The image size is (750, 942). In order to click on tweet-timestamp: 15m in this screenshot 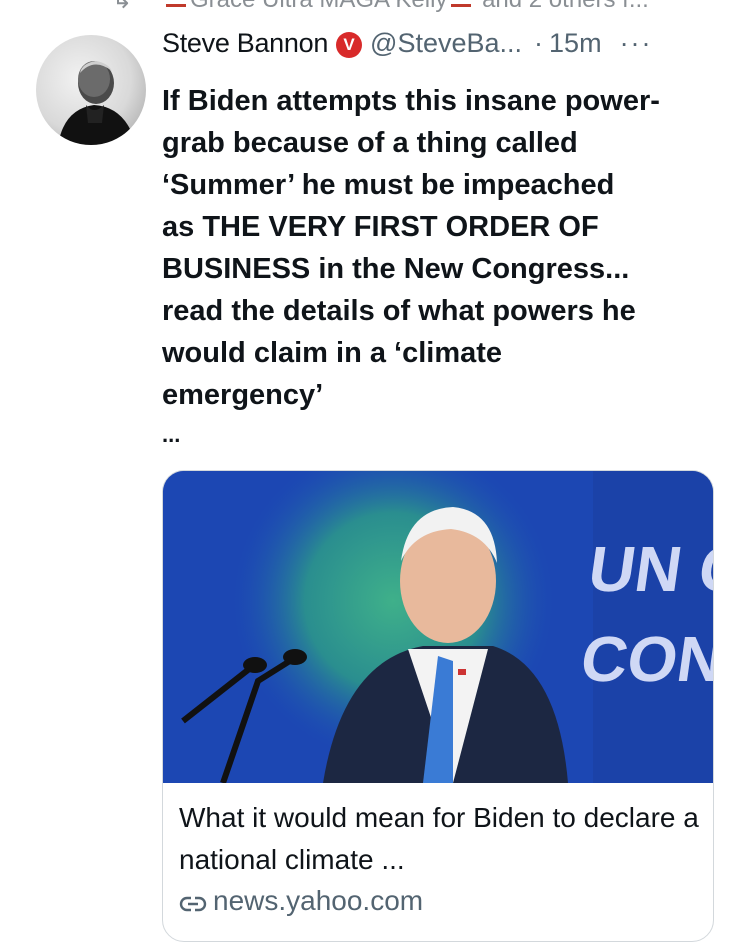, I will do `click(575, 43)`.